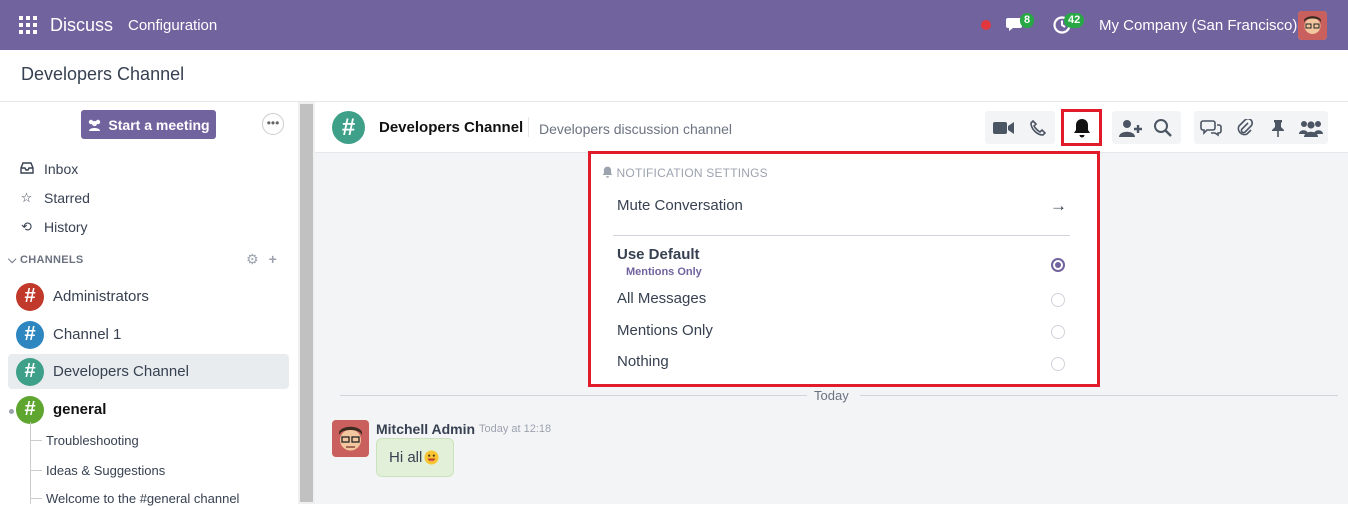 The image size is (1348, 506). I want to click on use-default-label: Use Default, so click(658, 254).